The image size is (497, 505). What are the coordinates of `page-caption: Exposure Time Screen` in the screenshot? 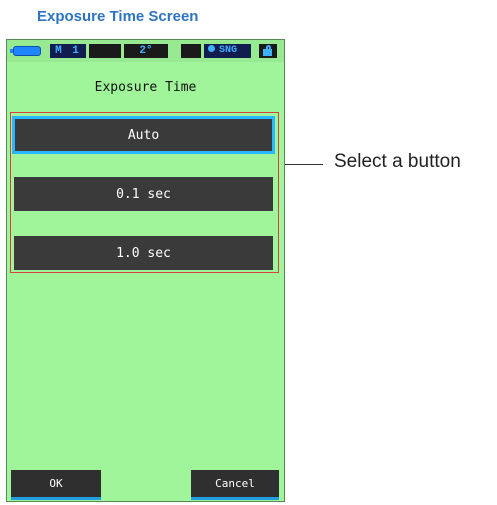 It's located at (118, 16).